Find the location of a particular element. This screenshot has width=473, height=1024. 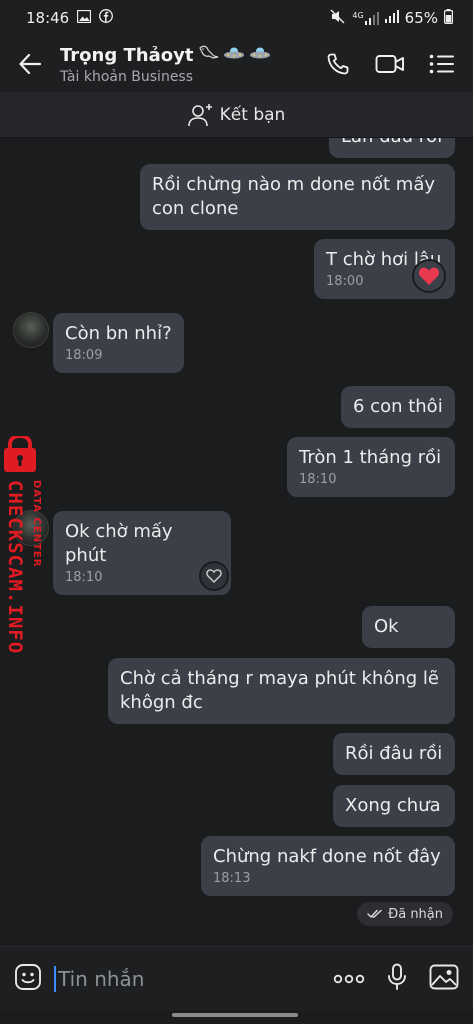

contact-info: Trọng Thảoyt Tài khoản Business is located at coordinates (165, 64).